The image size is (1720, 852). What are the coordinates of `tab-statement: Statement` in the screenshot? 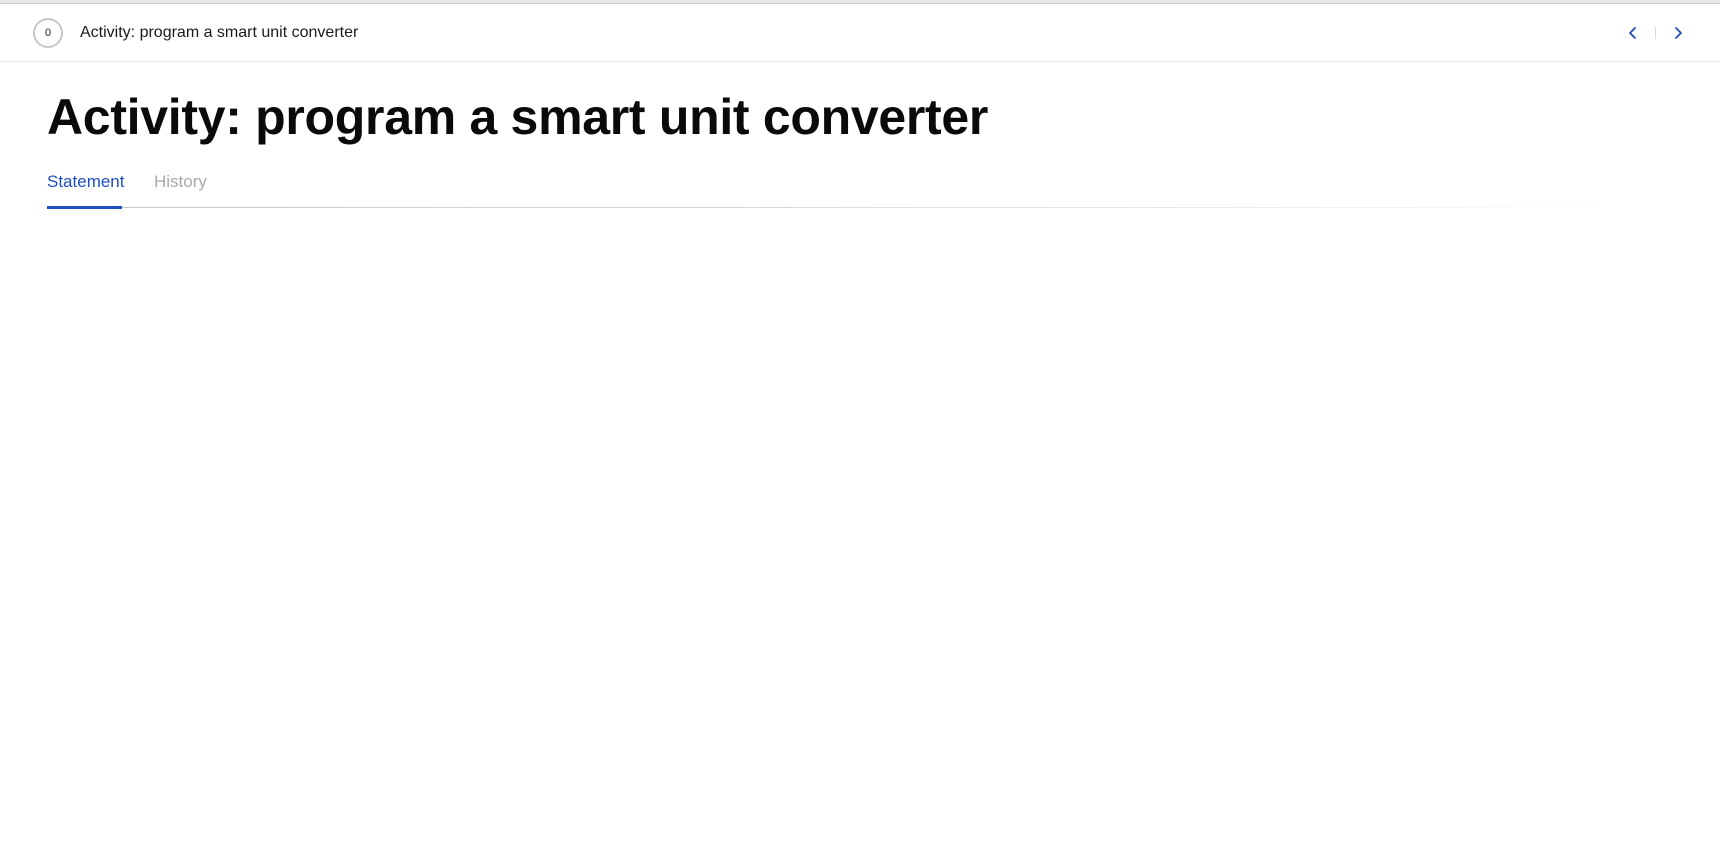 It's located at (86, 182).